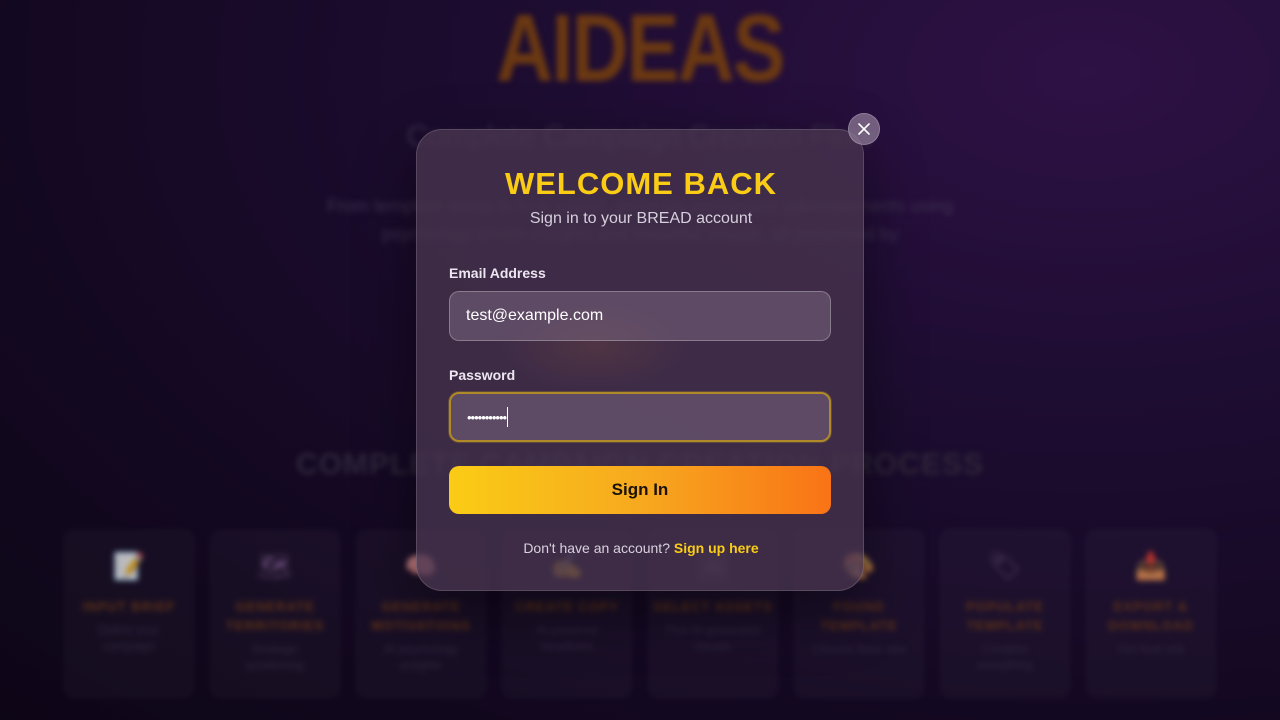  I want to click on modal-title: WELCOME BACK, so click(641, 183).